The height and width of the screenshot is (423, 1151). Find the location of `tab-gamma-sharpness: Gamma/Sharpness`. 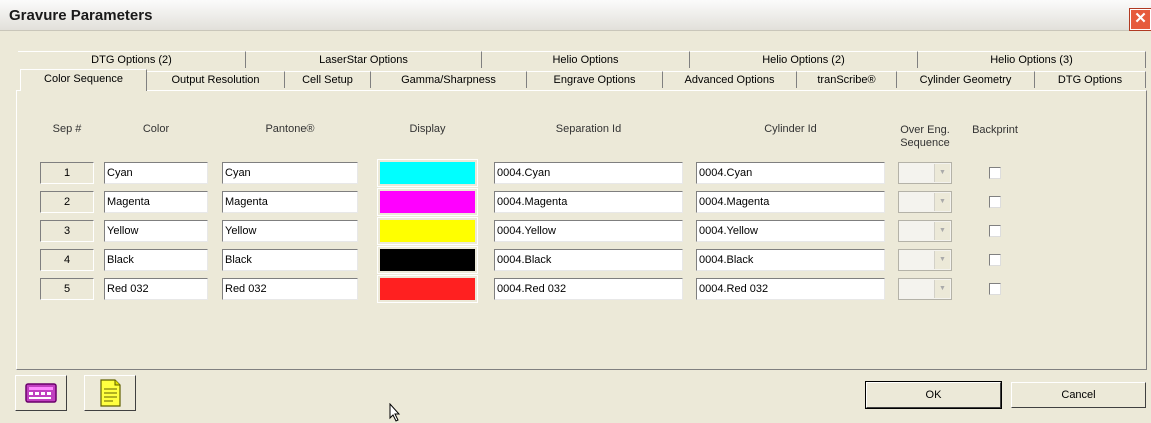

tab-gamma-sharpness: Gamma/Sharpness is located at coordinates (449, 79).